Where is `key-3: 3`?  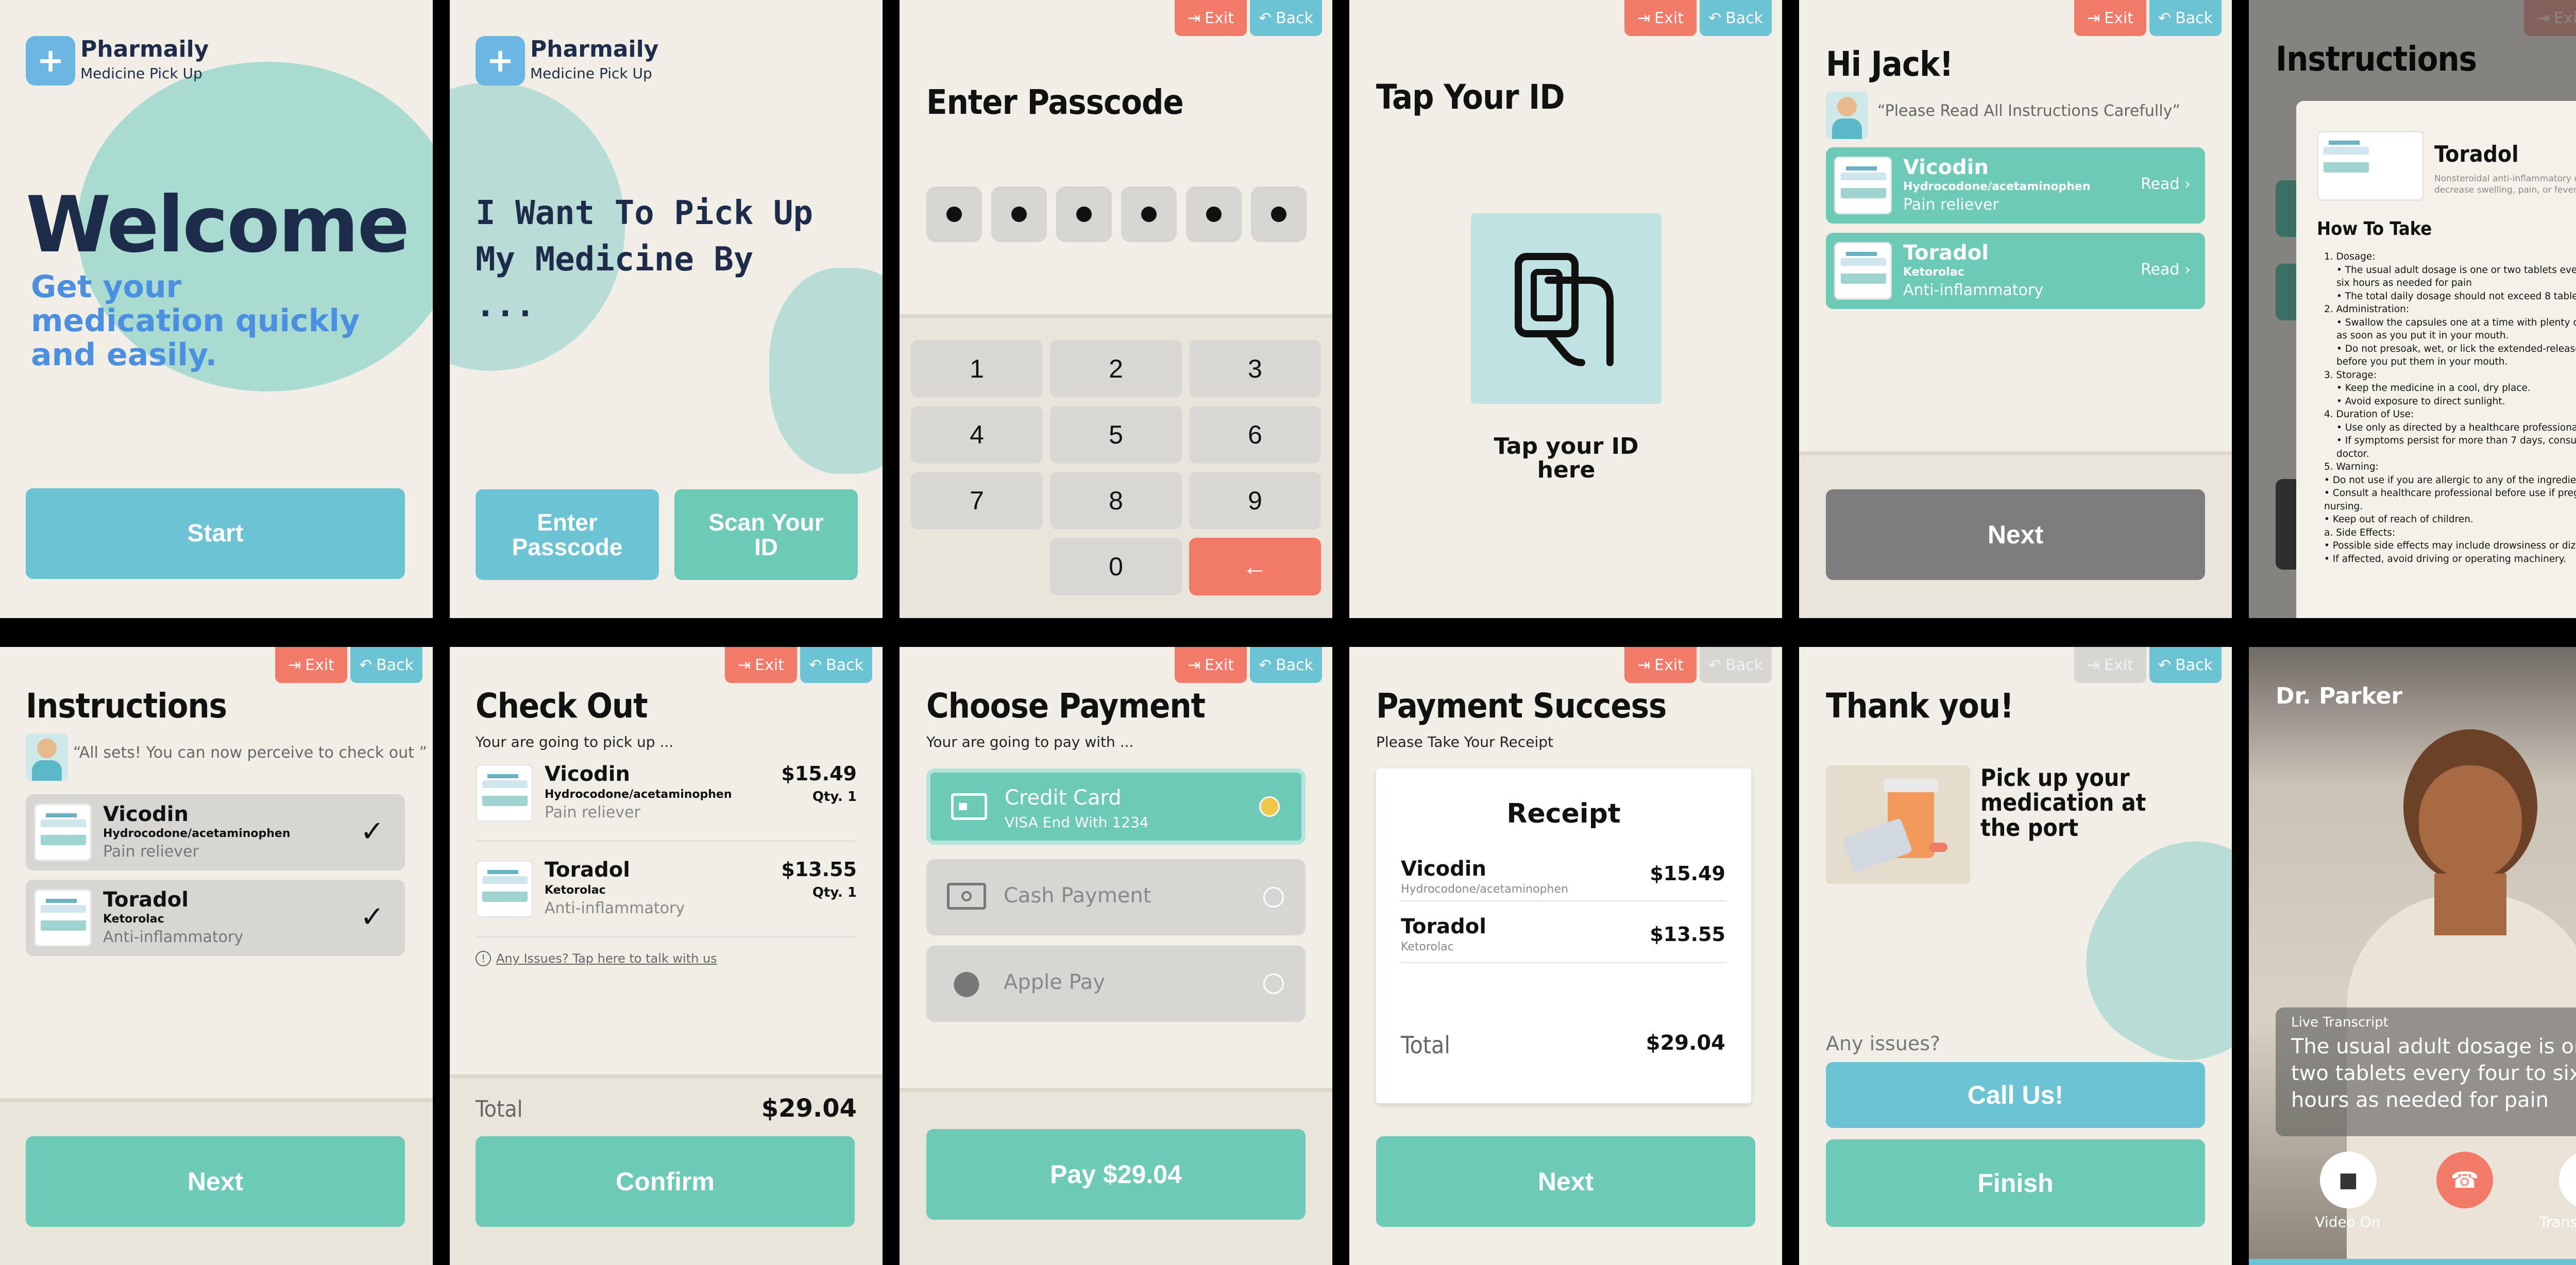
key-3: 3 is located at coordinates (1255, 369).